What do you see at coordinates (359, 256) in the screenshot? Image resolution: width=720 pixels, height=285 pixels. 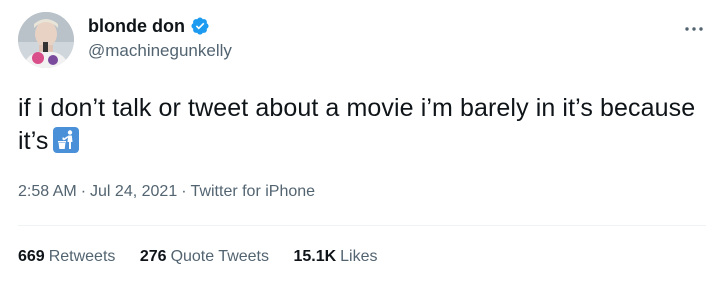 I see `likes-label: Likes` at bounding box center [359, 256].